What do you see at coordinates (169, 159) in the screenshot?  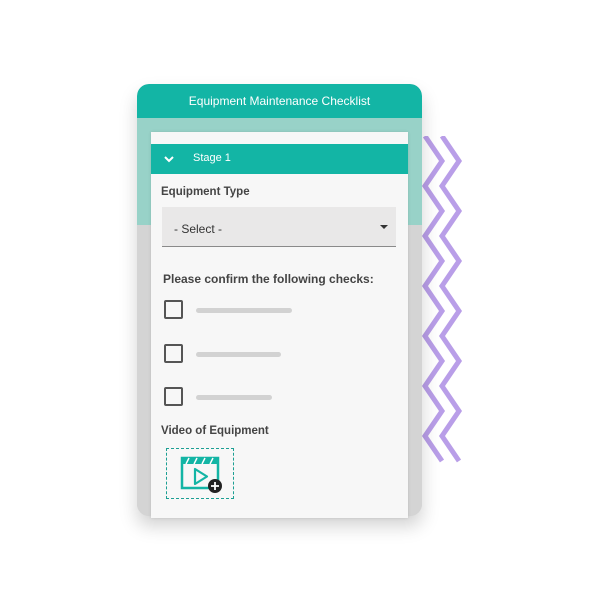 I see `chevron-down-icon` at bounding box center [169, 159].